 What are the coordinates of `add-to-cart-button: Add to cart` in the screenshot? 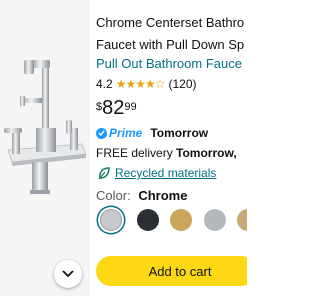 It's located at (171, 271).